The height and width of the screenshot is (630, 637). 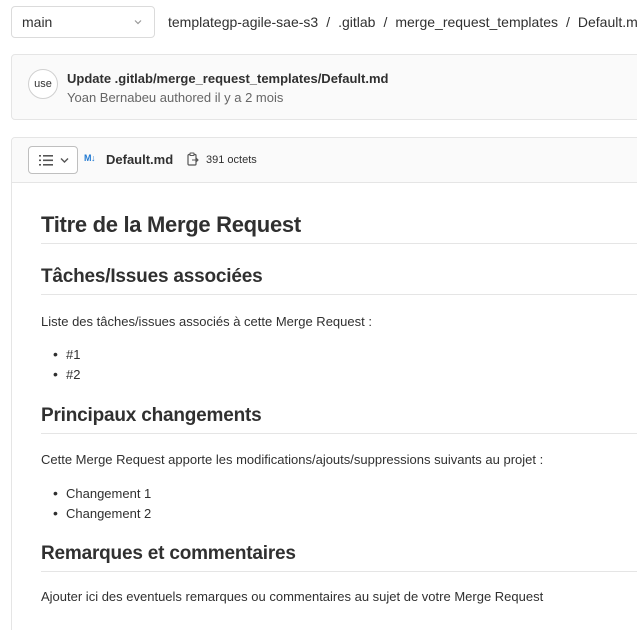 What do you see at coordinates (67, 374) in the screenshot?
I see `list-item: #2` at bounding box center [67, 374].